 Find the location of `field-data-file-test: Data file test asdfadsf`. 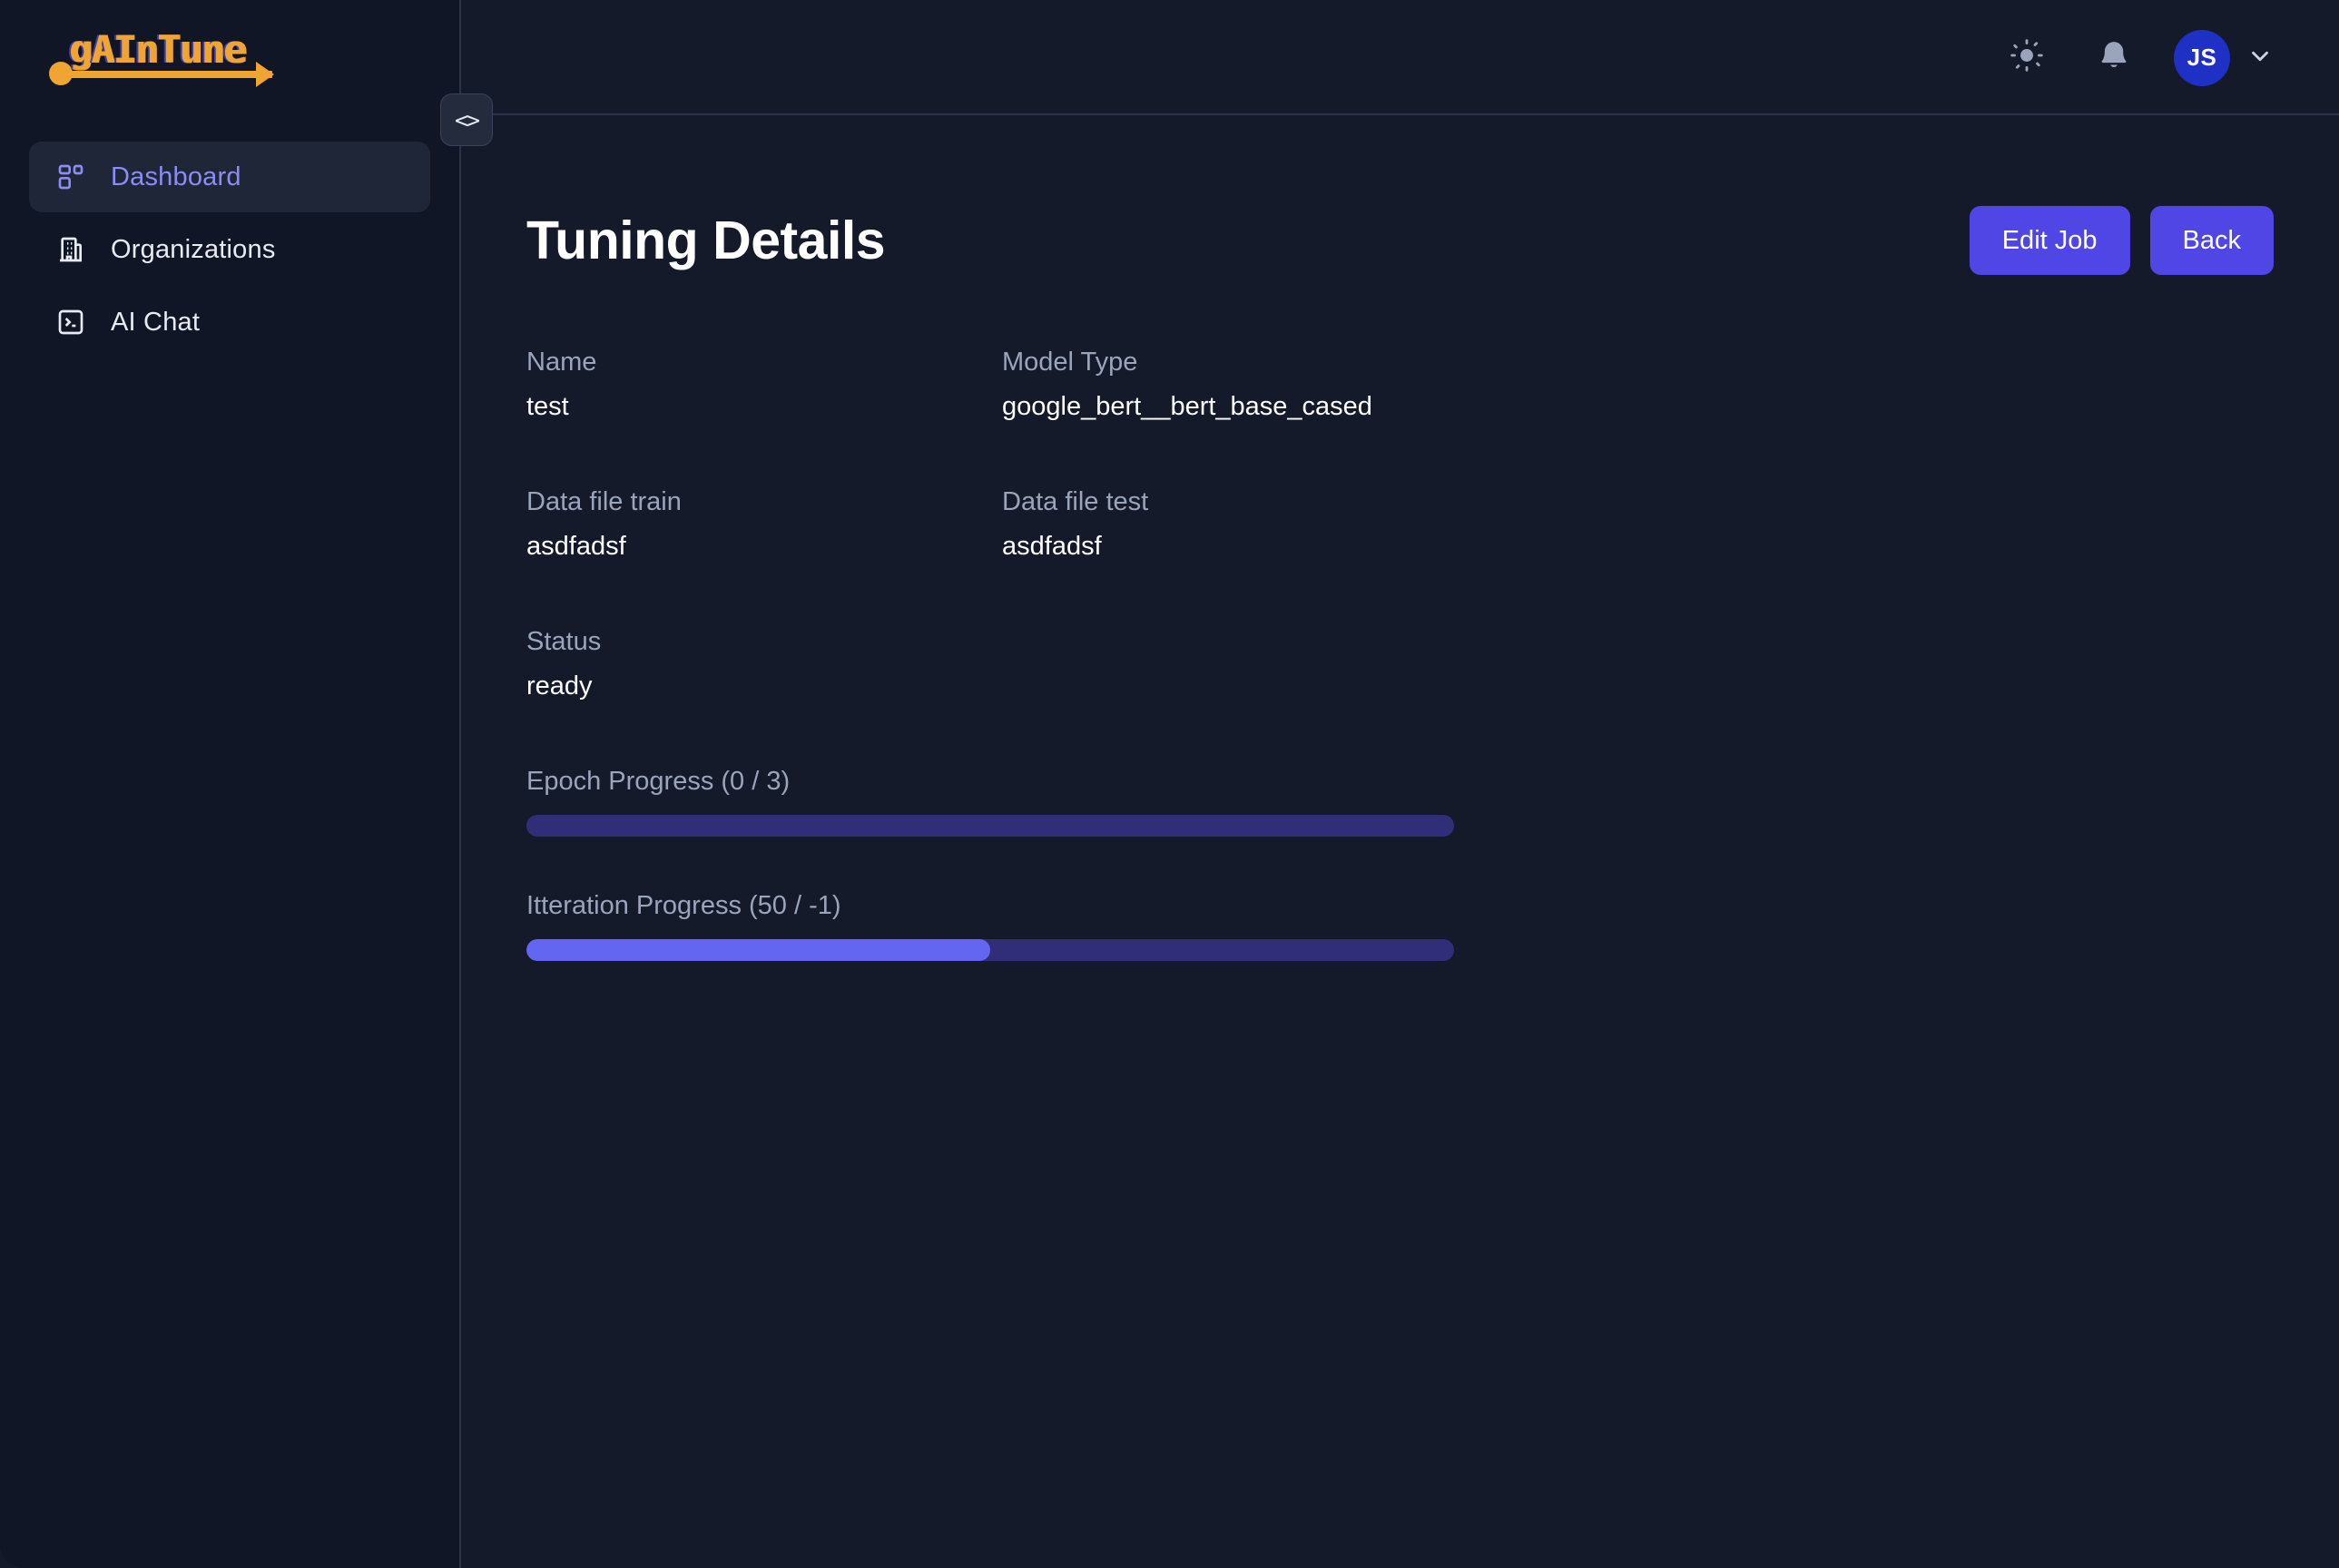

field-data-file-test: Data file test asdfadsf is located at coordinates (1638, 524).